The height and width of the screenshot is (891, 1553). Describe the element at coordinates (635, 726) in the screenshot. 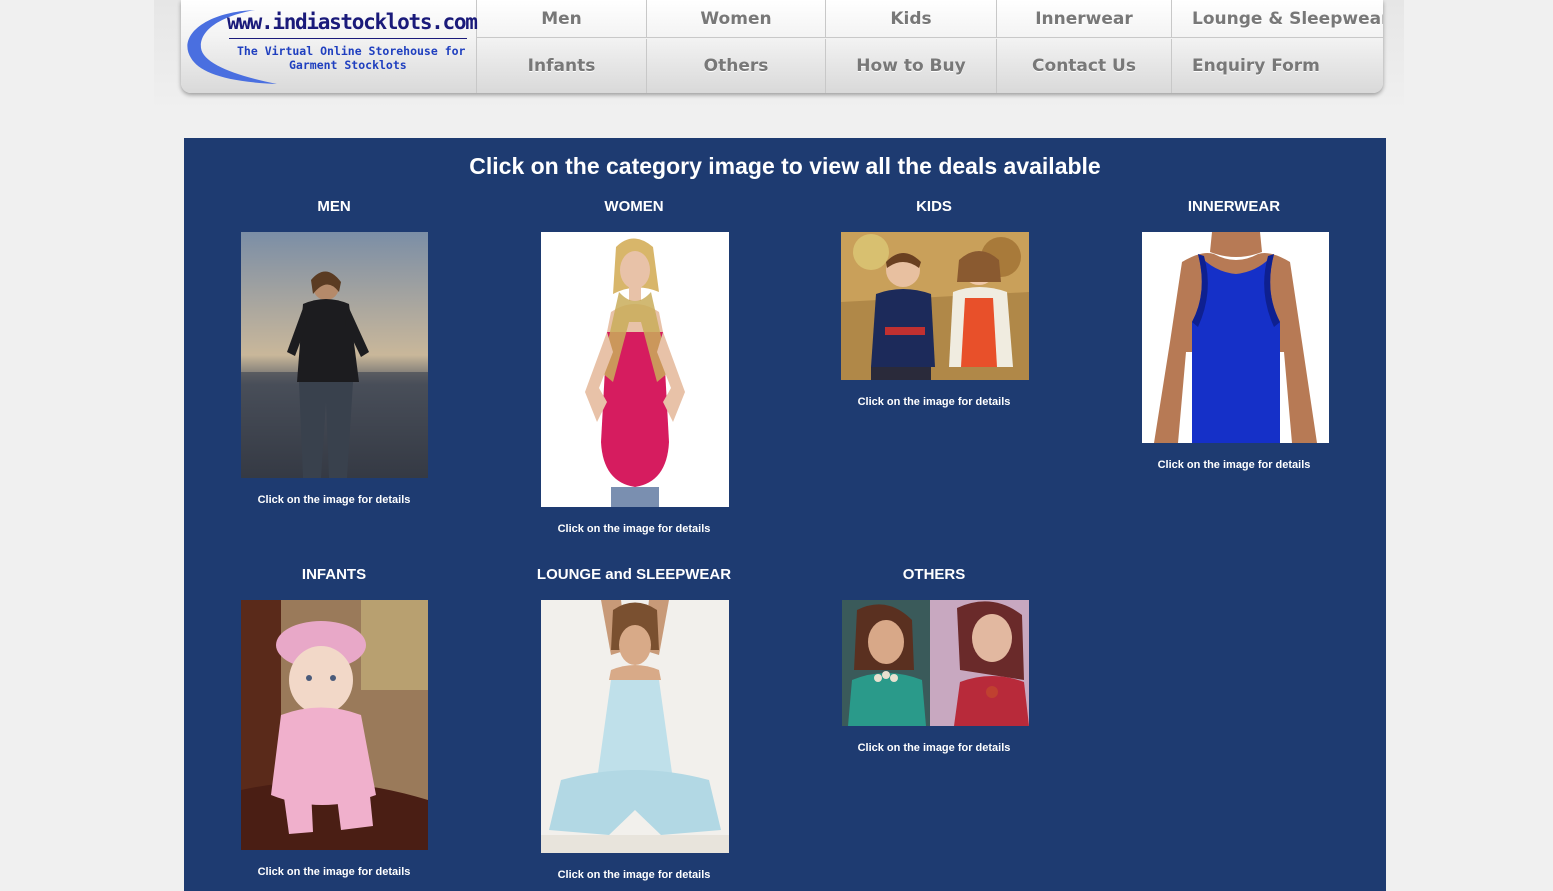

I see `category-image-lounge-sleepwear` at that location.